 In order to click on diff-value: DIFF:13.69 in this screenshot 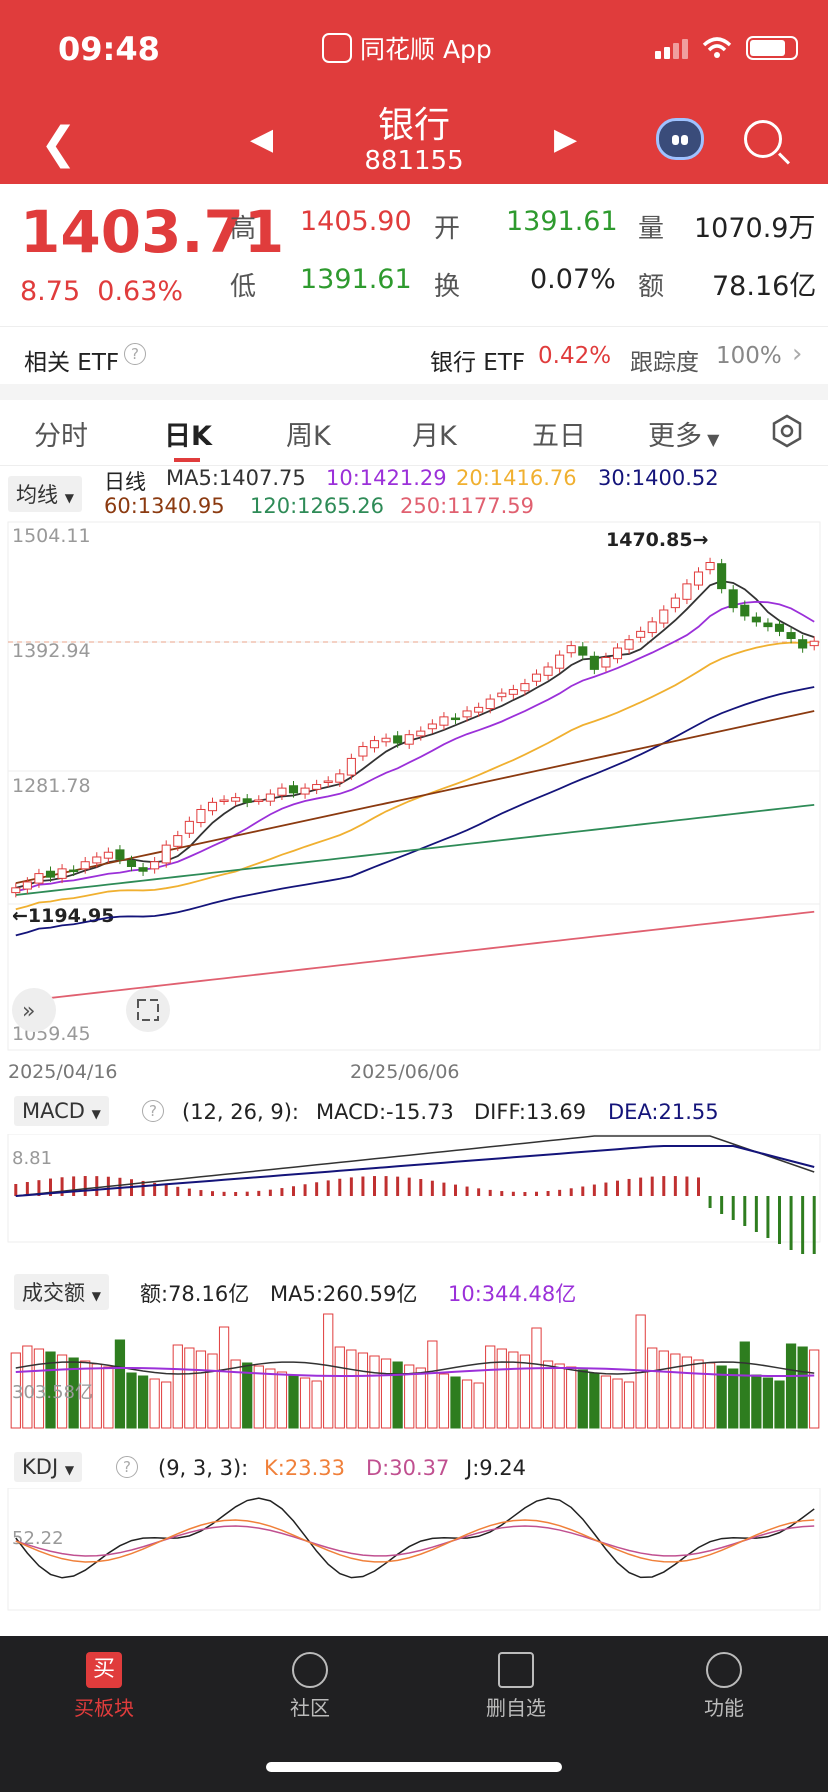, I will do `click(530, 1112)`.